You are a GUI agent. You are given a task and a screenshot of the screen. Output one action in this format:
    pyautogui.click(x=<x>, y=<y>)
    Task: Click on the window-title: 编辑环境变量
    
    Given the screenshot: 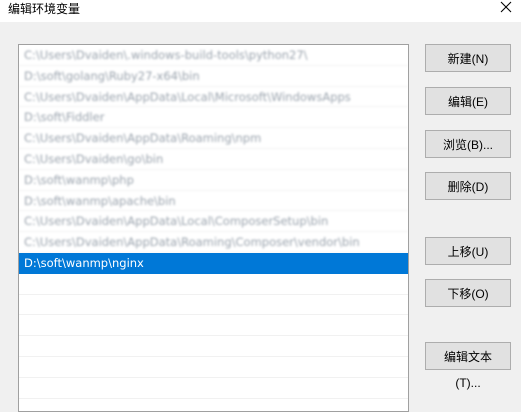 What is the action you would take?
    pyautogui.click(x=44, y=9)
    